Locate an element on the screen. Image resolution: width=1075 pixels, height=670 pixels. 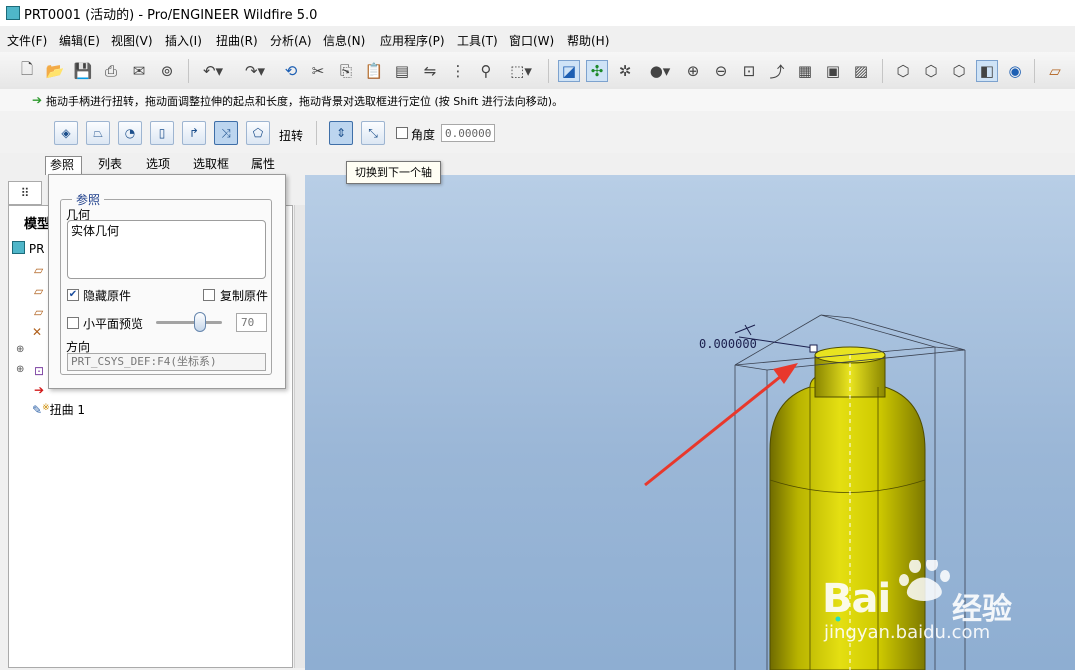
warp-feature-label: 扭曲 1 is located at coordinates (67, 410).